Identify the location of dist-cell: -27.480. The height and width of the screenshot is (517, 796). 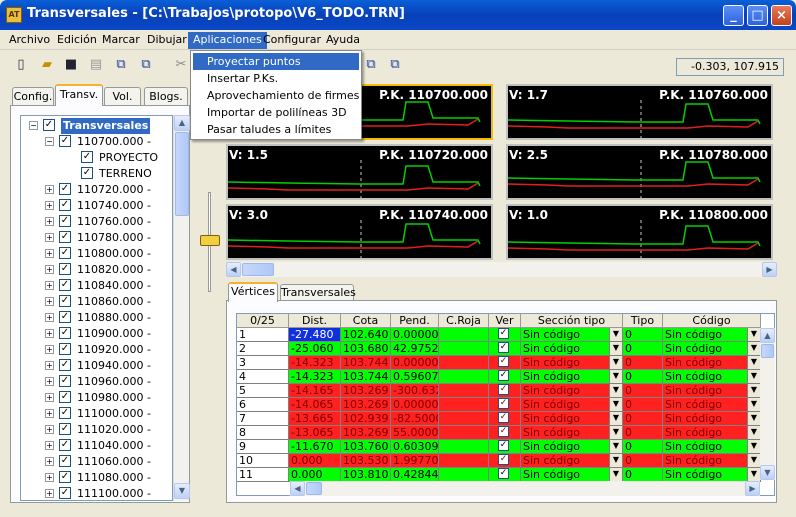
(315, 335).